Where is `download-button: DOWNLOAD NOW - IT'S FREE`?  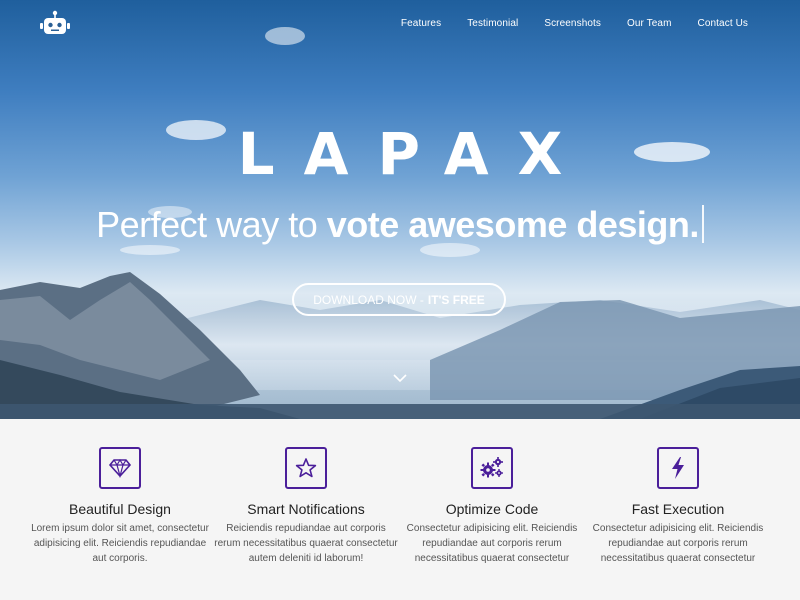
download-button: DOWNLOAD NOW - IT'S FREE is located at coordinates (399, 299).